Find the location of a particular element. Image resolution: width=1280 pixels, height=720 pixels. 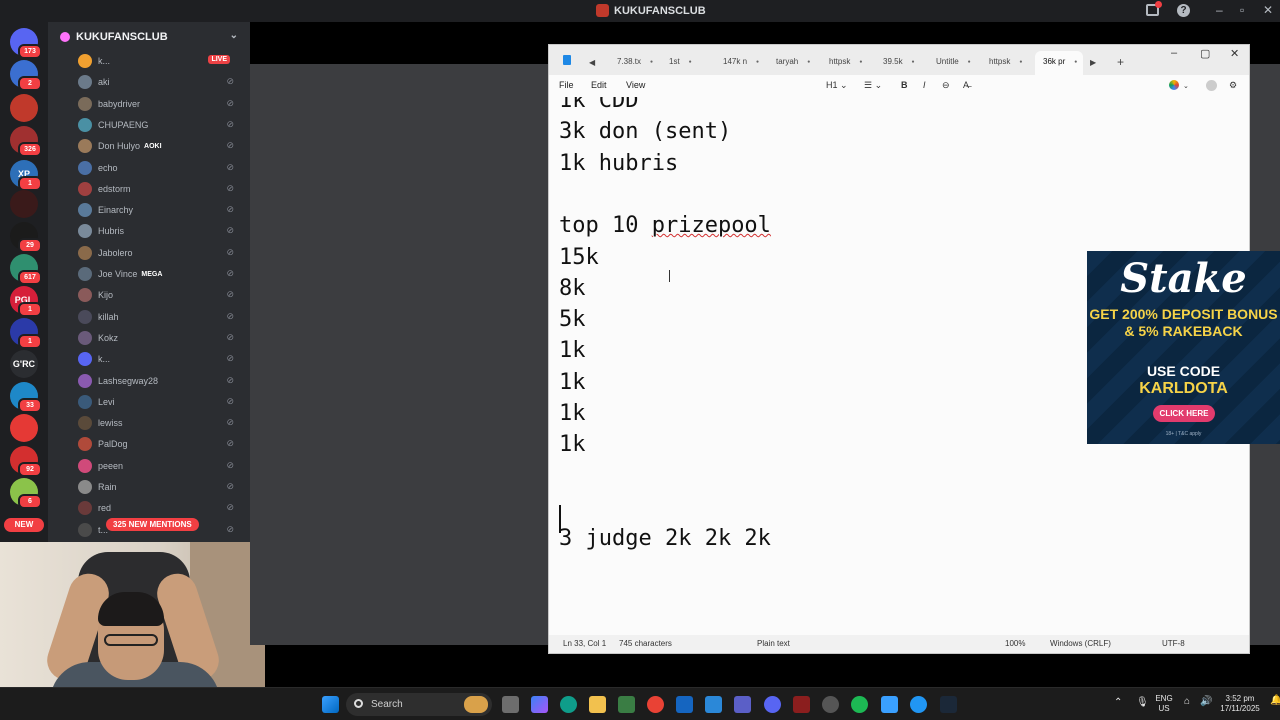

voice-member-row: lewiss ⊘ is located at coordinates (159, 423).